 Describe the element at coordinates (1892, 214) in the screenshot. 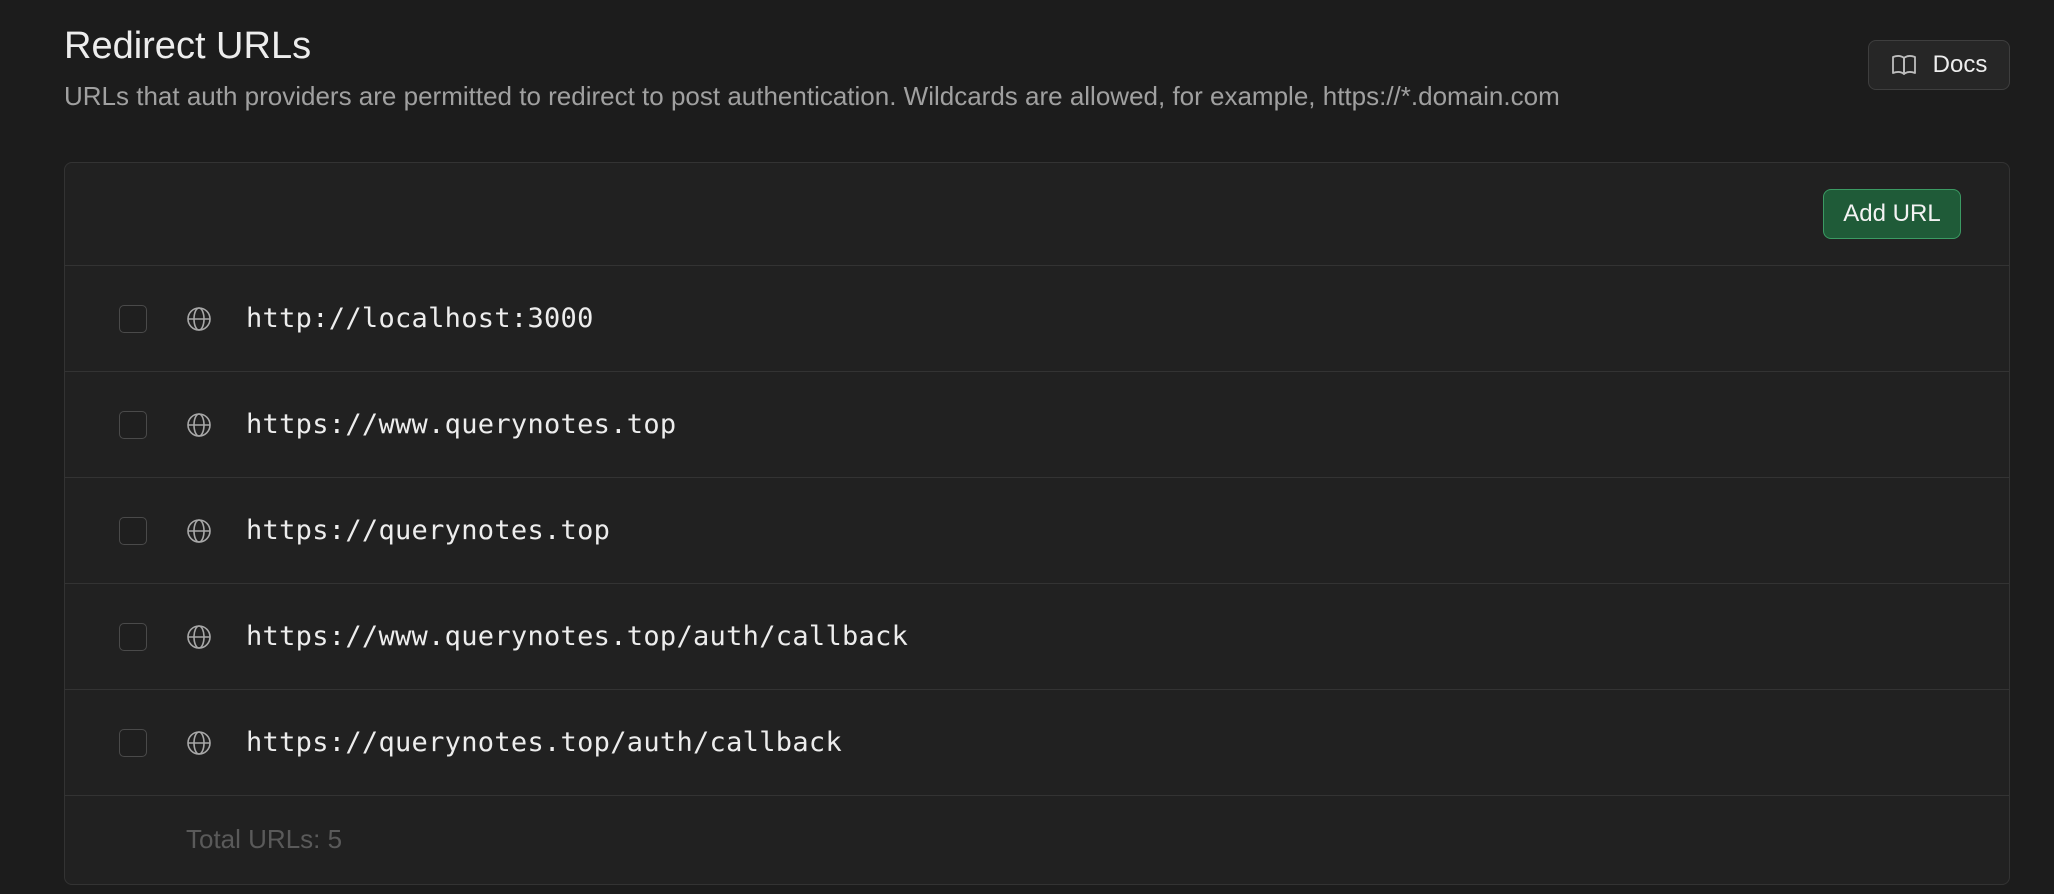

I see `add-url-button: Add URL` at that location.